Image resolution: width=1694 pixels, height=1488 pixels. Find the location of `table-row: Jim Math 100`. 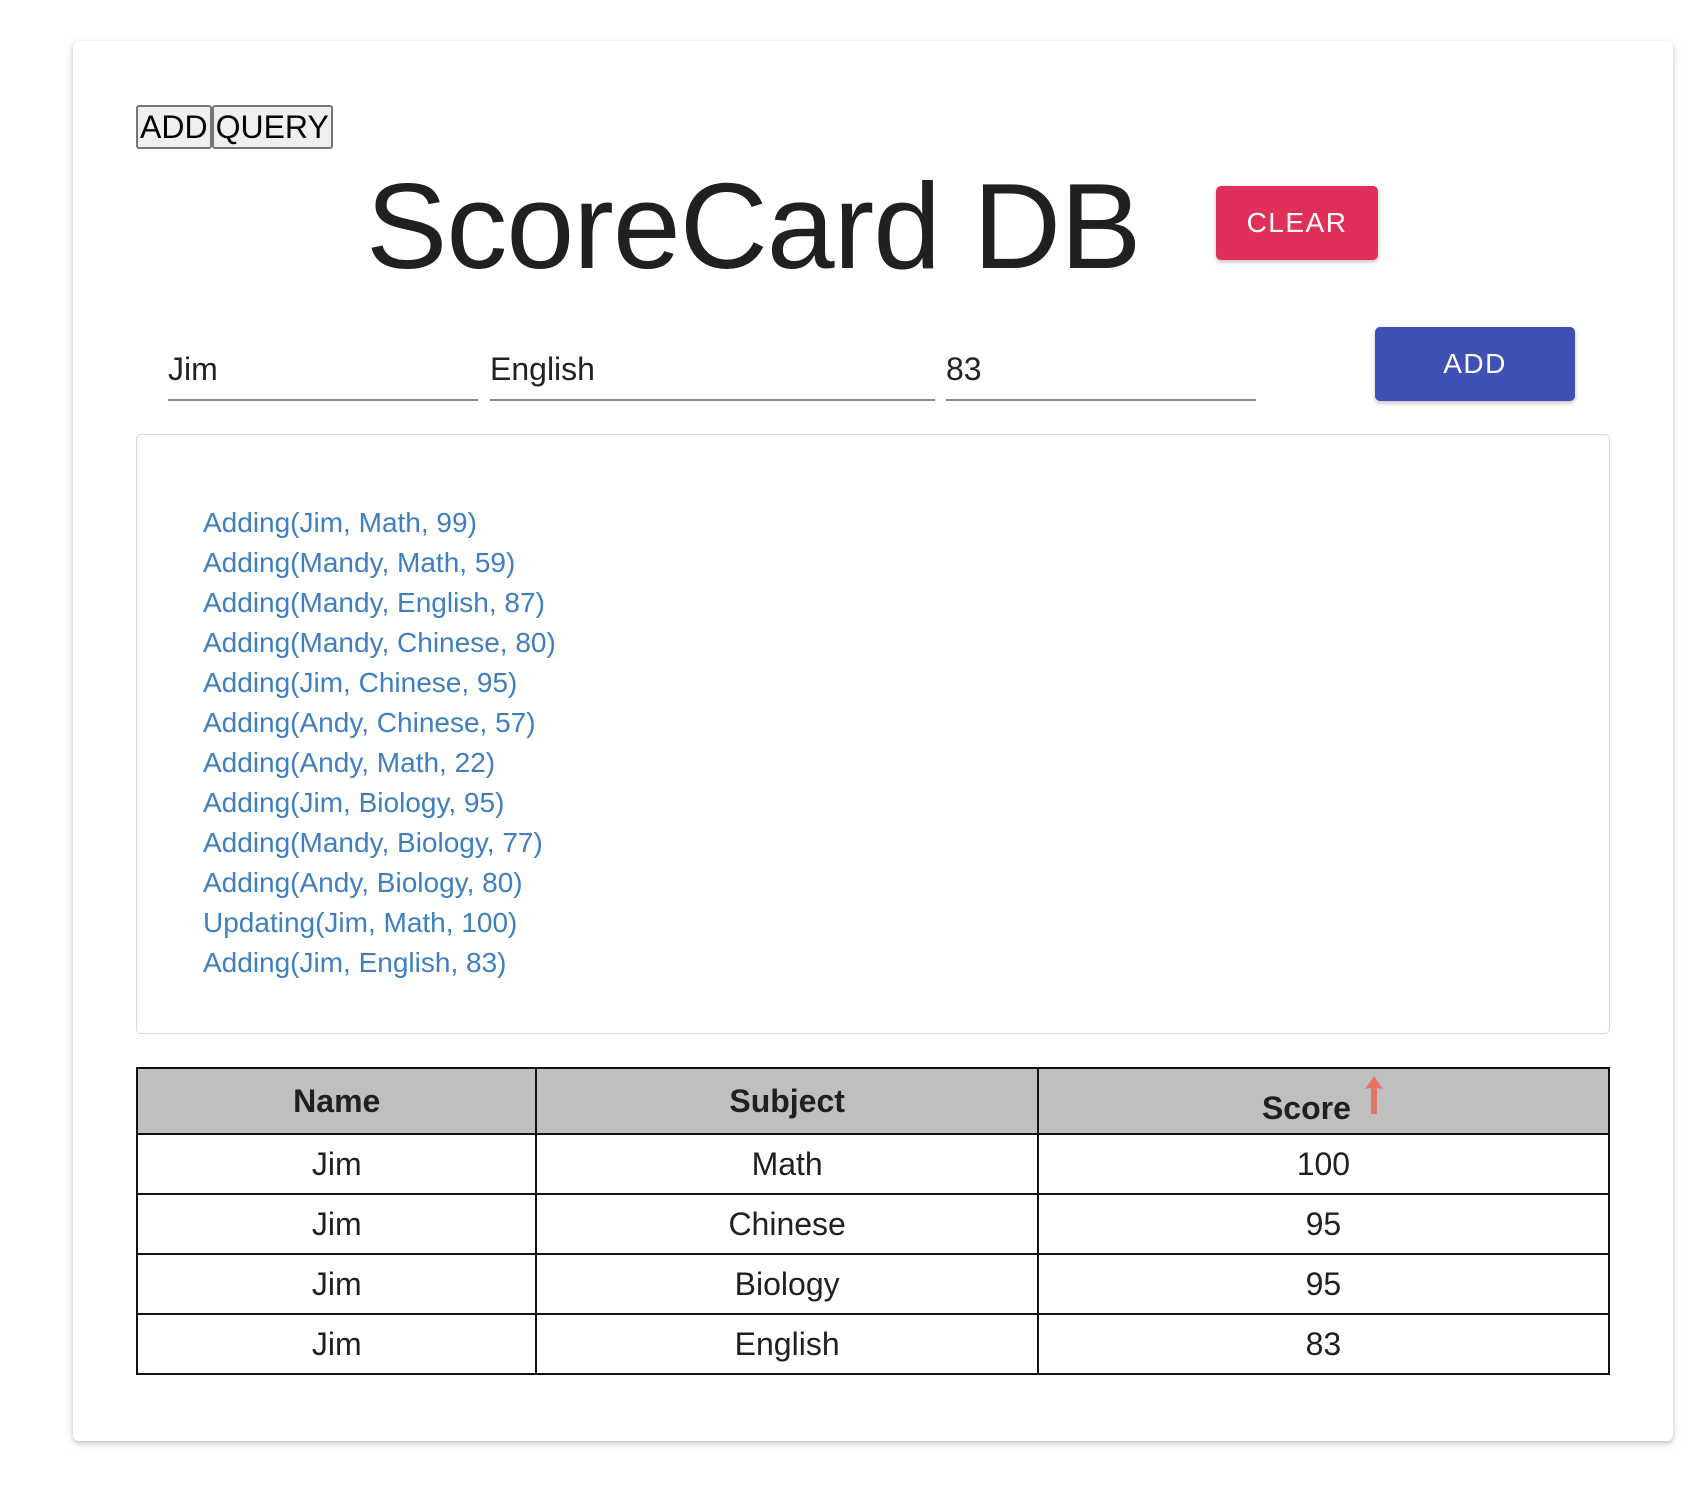

table-row: Jim Math 100 is located at coordinates (873, 1164).